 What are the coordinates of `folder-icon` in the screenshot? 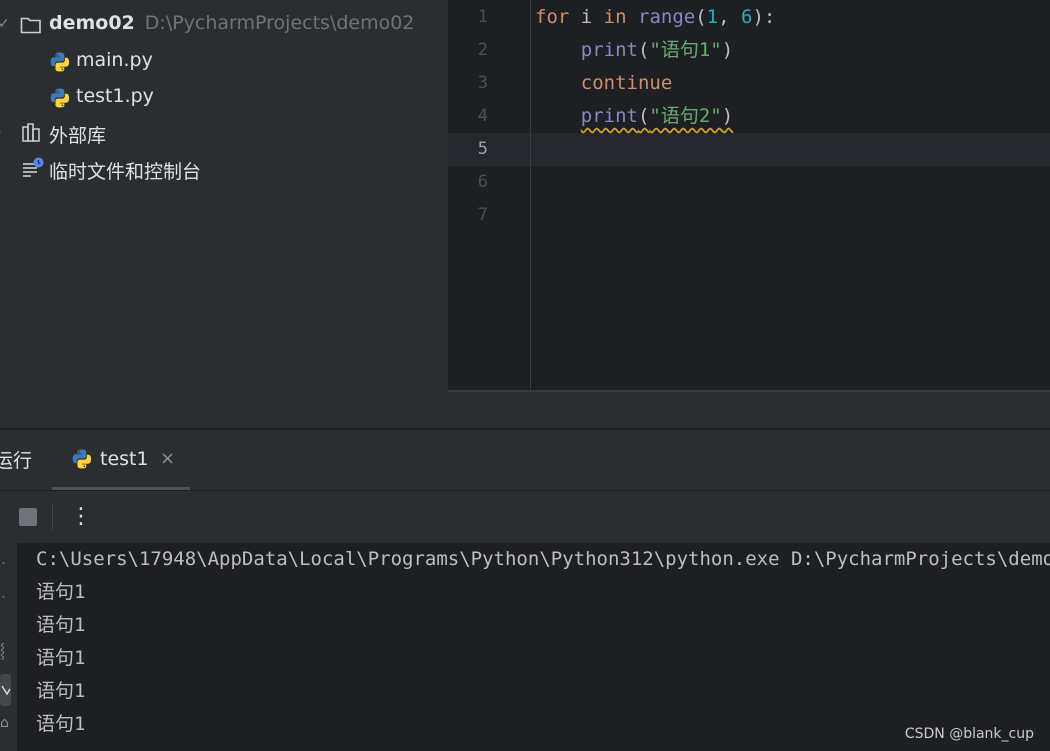 It's located at (31, 27).